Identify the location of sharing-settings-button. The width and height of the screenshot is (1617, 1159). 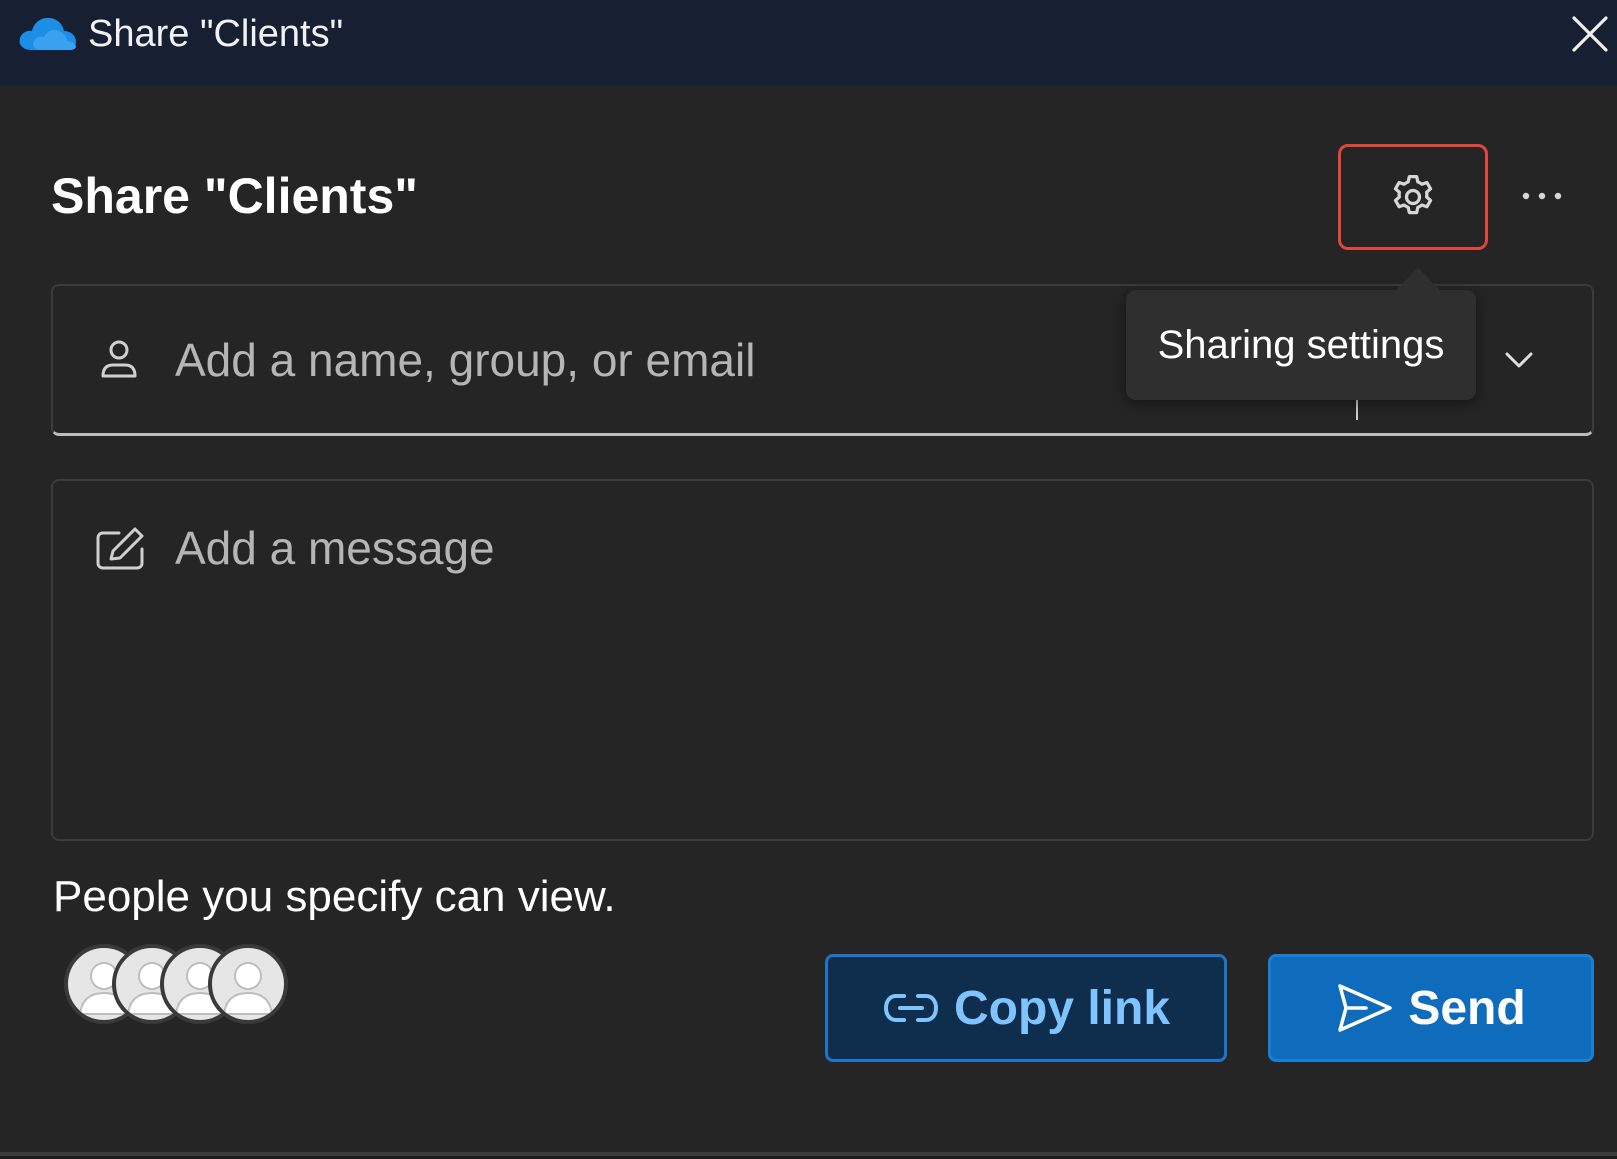
(1413, 197).